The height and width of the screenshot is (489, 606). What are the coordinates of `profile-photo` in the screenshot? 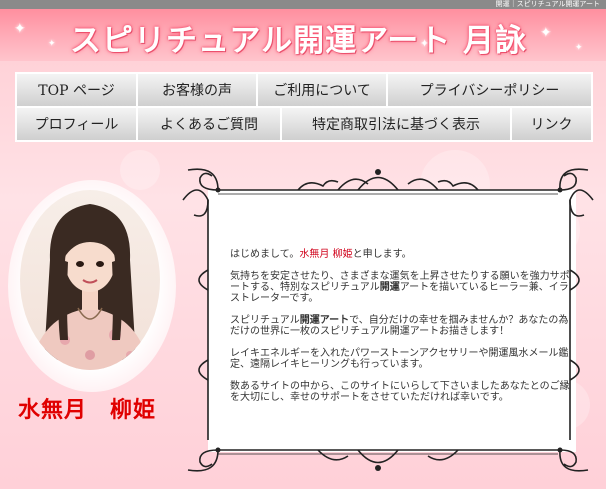 It's located at (90, 280).